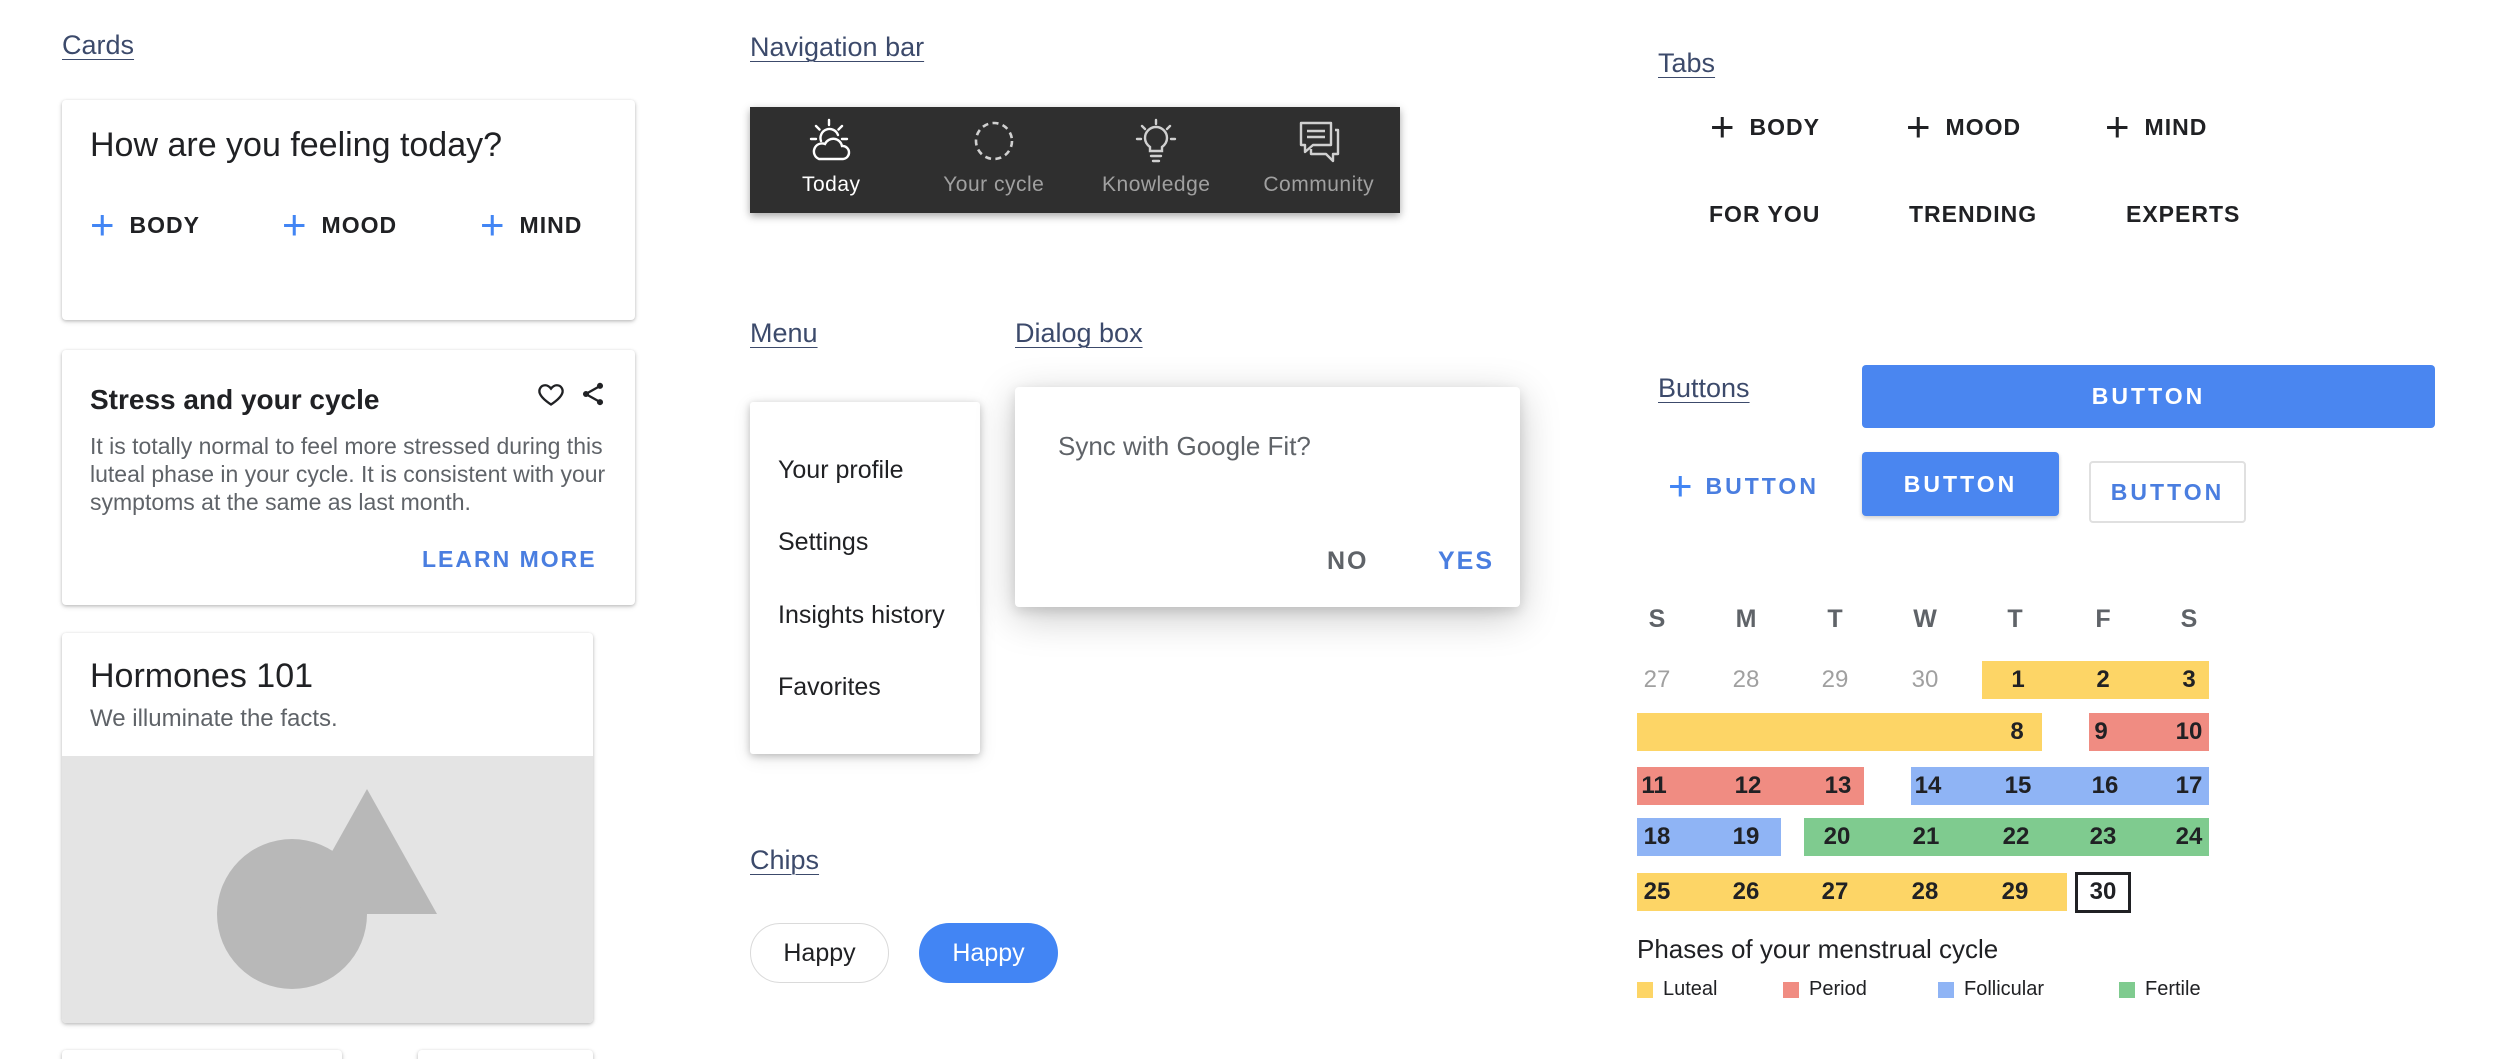 This screenshot has width=2500, height=1059. What do you see at coordinates (2103, 892) in the screenshot?
I see `calendar-day-today: 30` at bounding box center [2103, 892].